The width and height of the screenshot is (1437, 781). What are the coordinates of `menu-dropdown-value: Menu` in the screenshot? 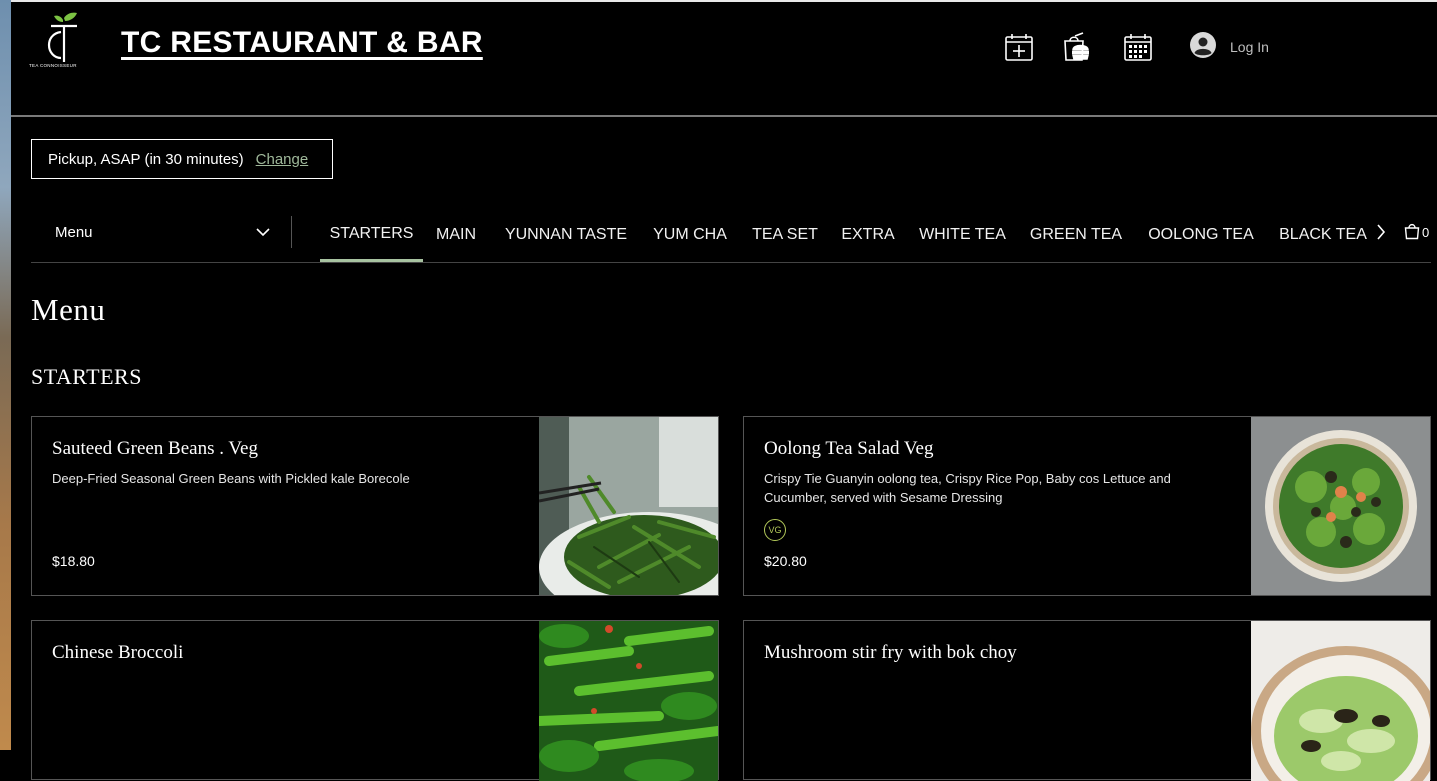 It's located at (74, 232).